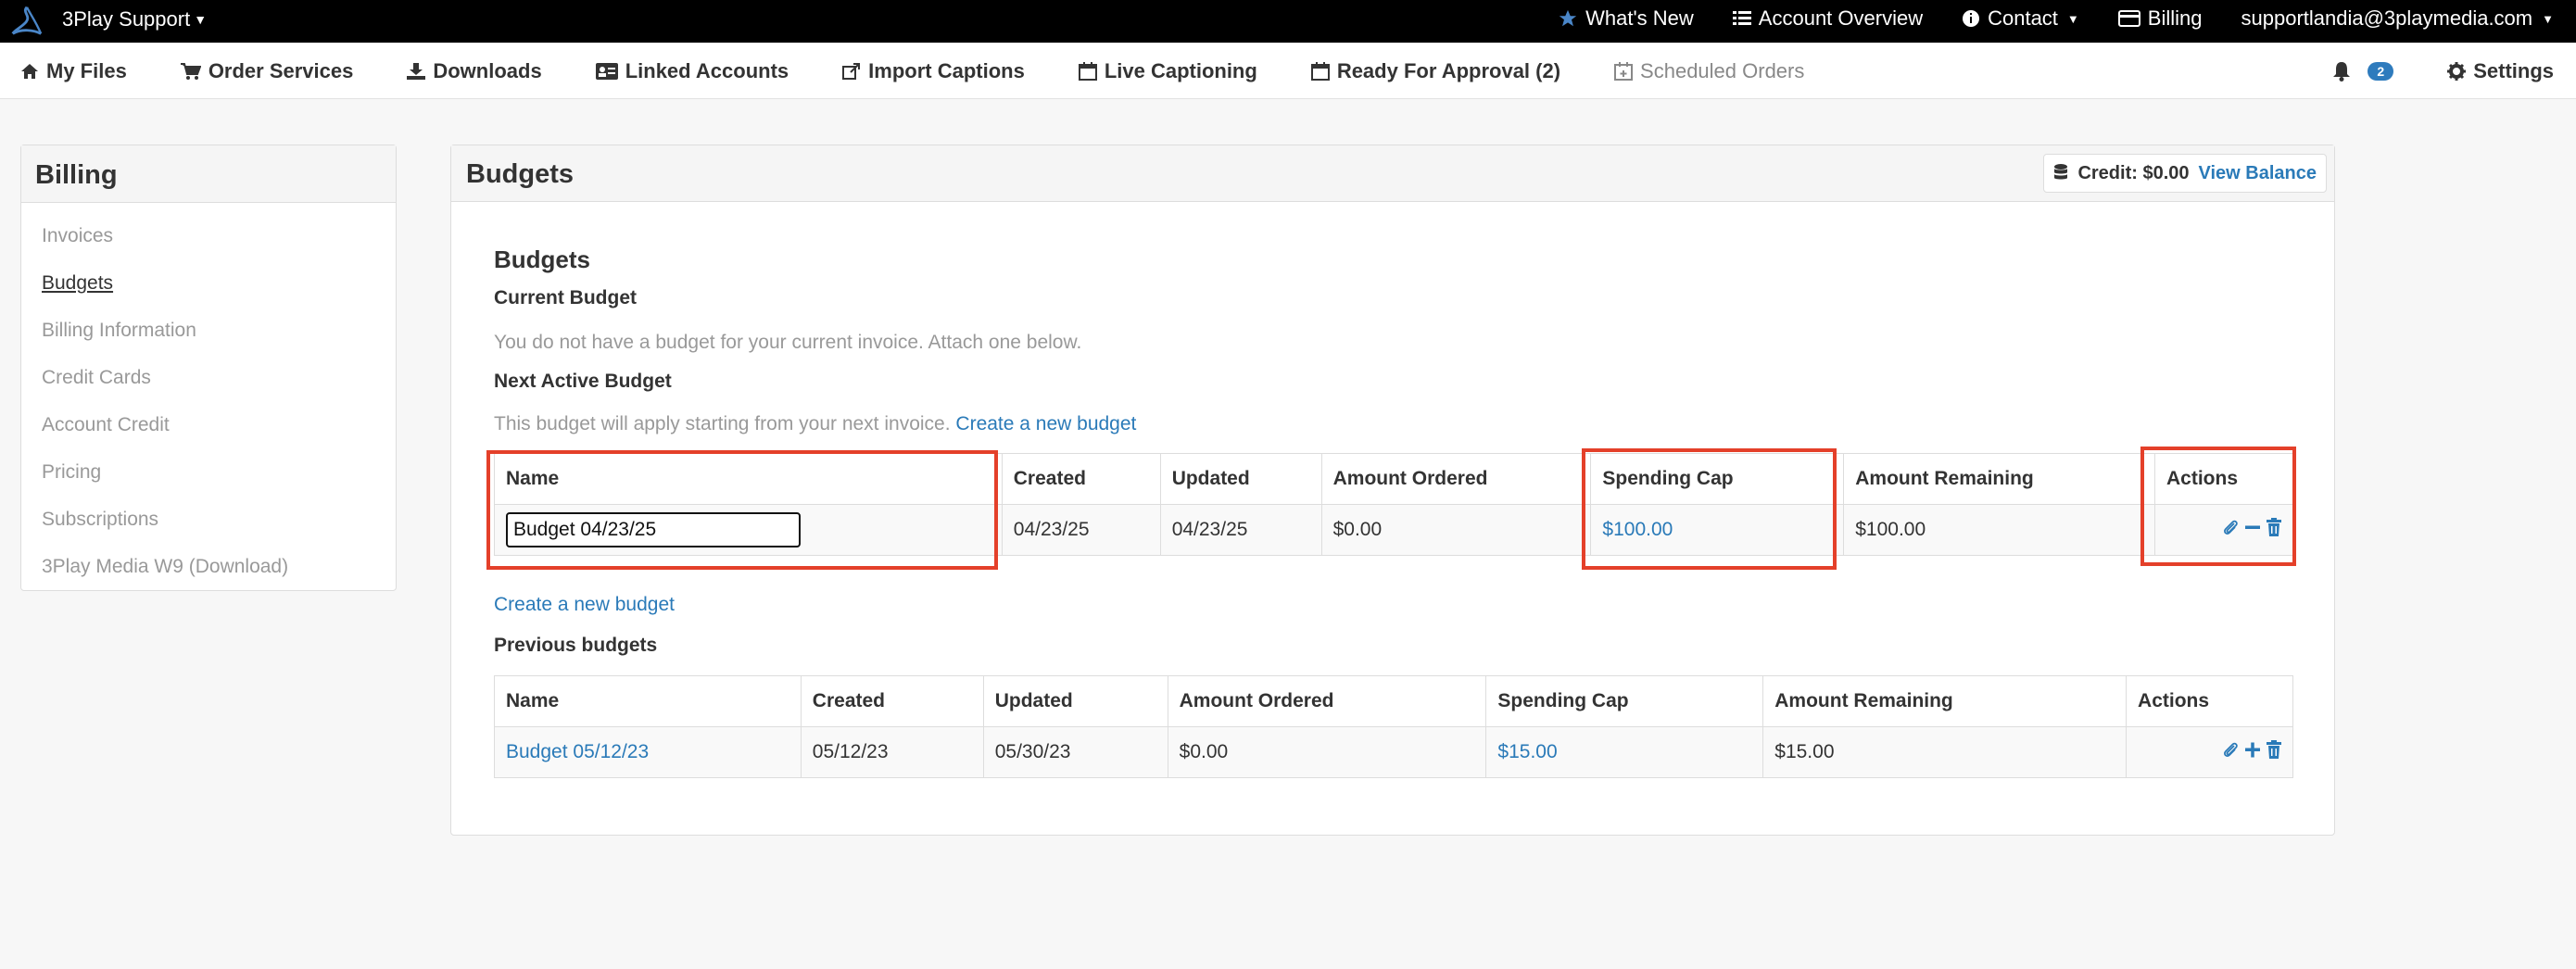  I want to click on contact-dropdown: Contact ▼, so click(2020, 19).